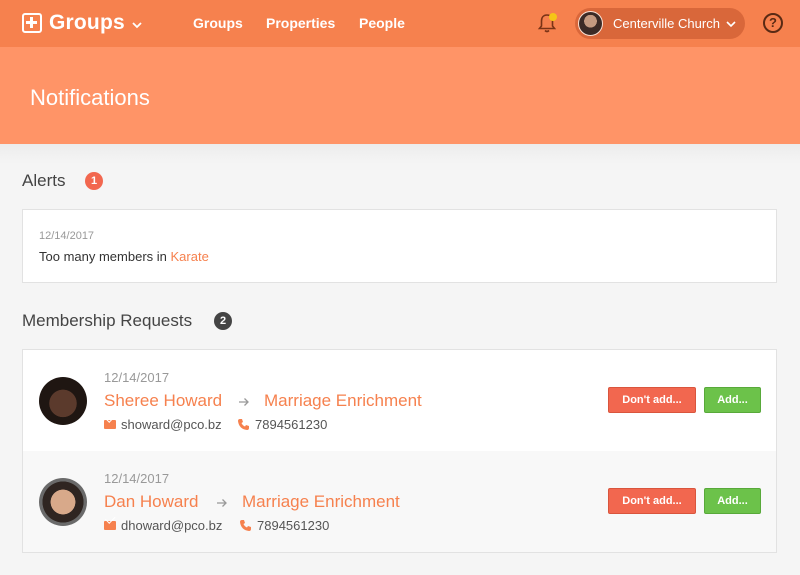 This screenshot has width=800, height=575. What do you see at coordinates (400, 154) in the screenshot?
I see `header-shadow` at bounding box center [400, 154].